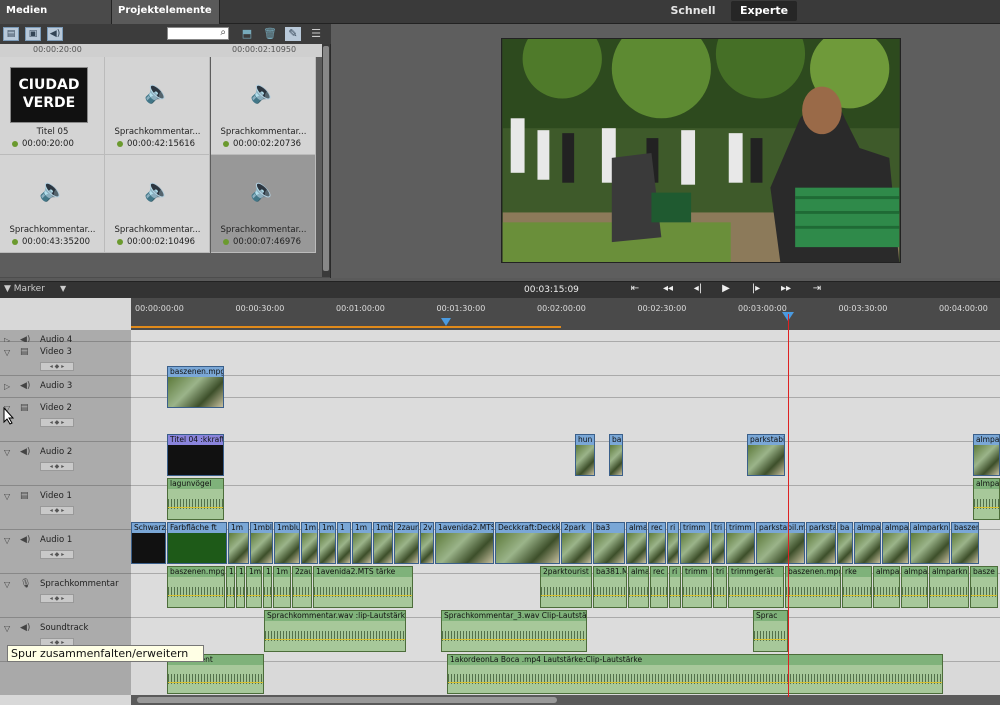 Image resolution: width=1000 pixels, height=705 pixels. I want to click on film-filter-icon: ▤, so click(11, 34).